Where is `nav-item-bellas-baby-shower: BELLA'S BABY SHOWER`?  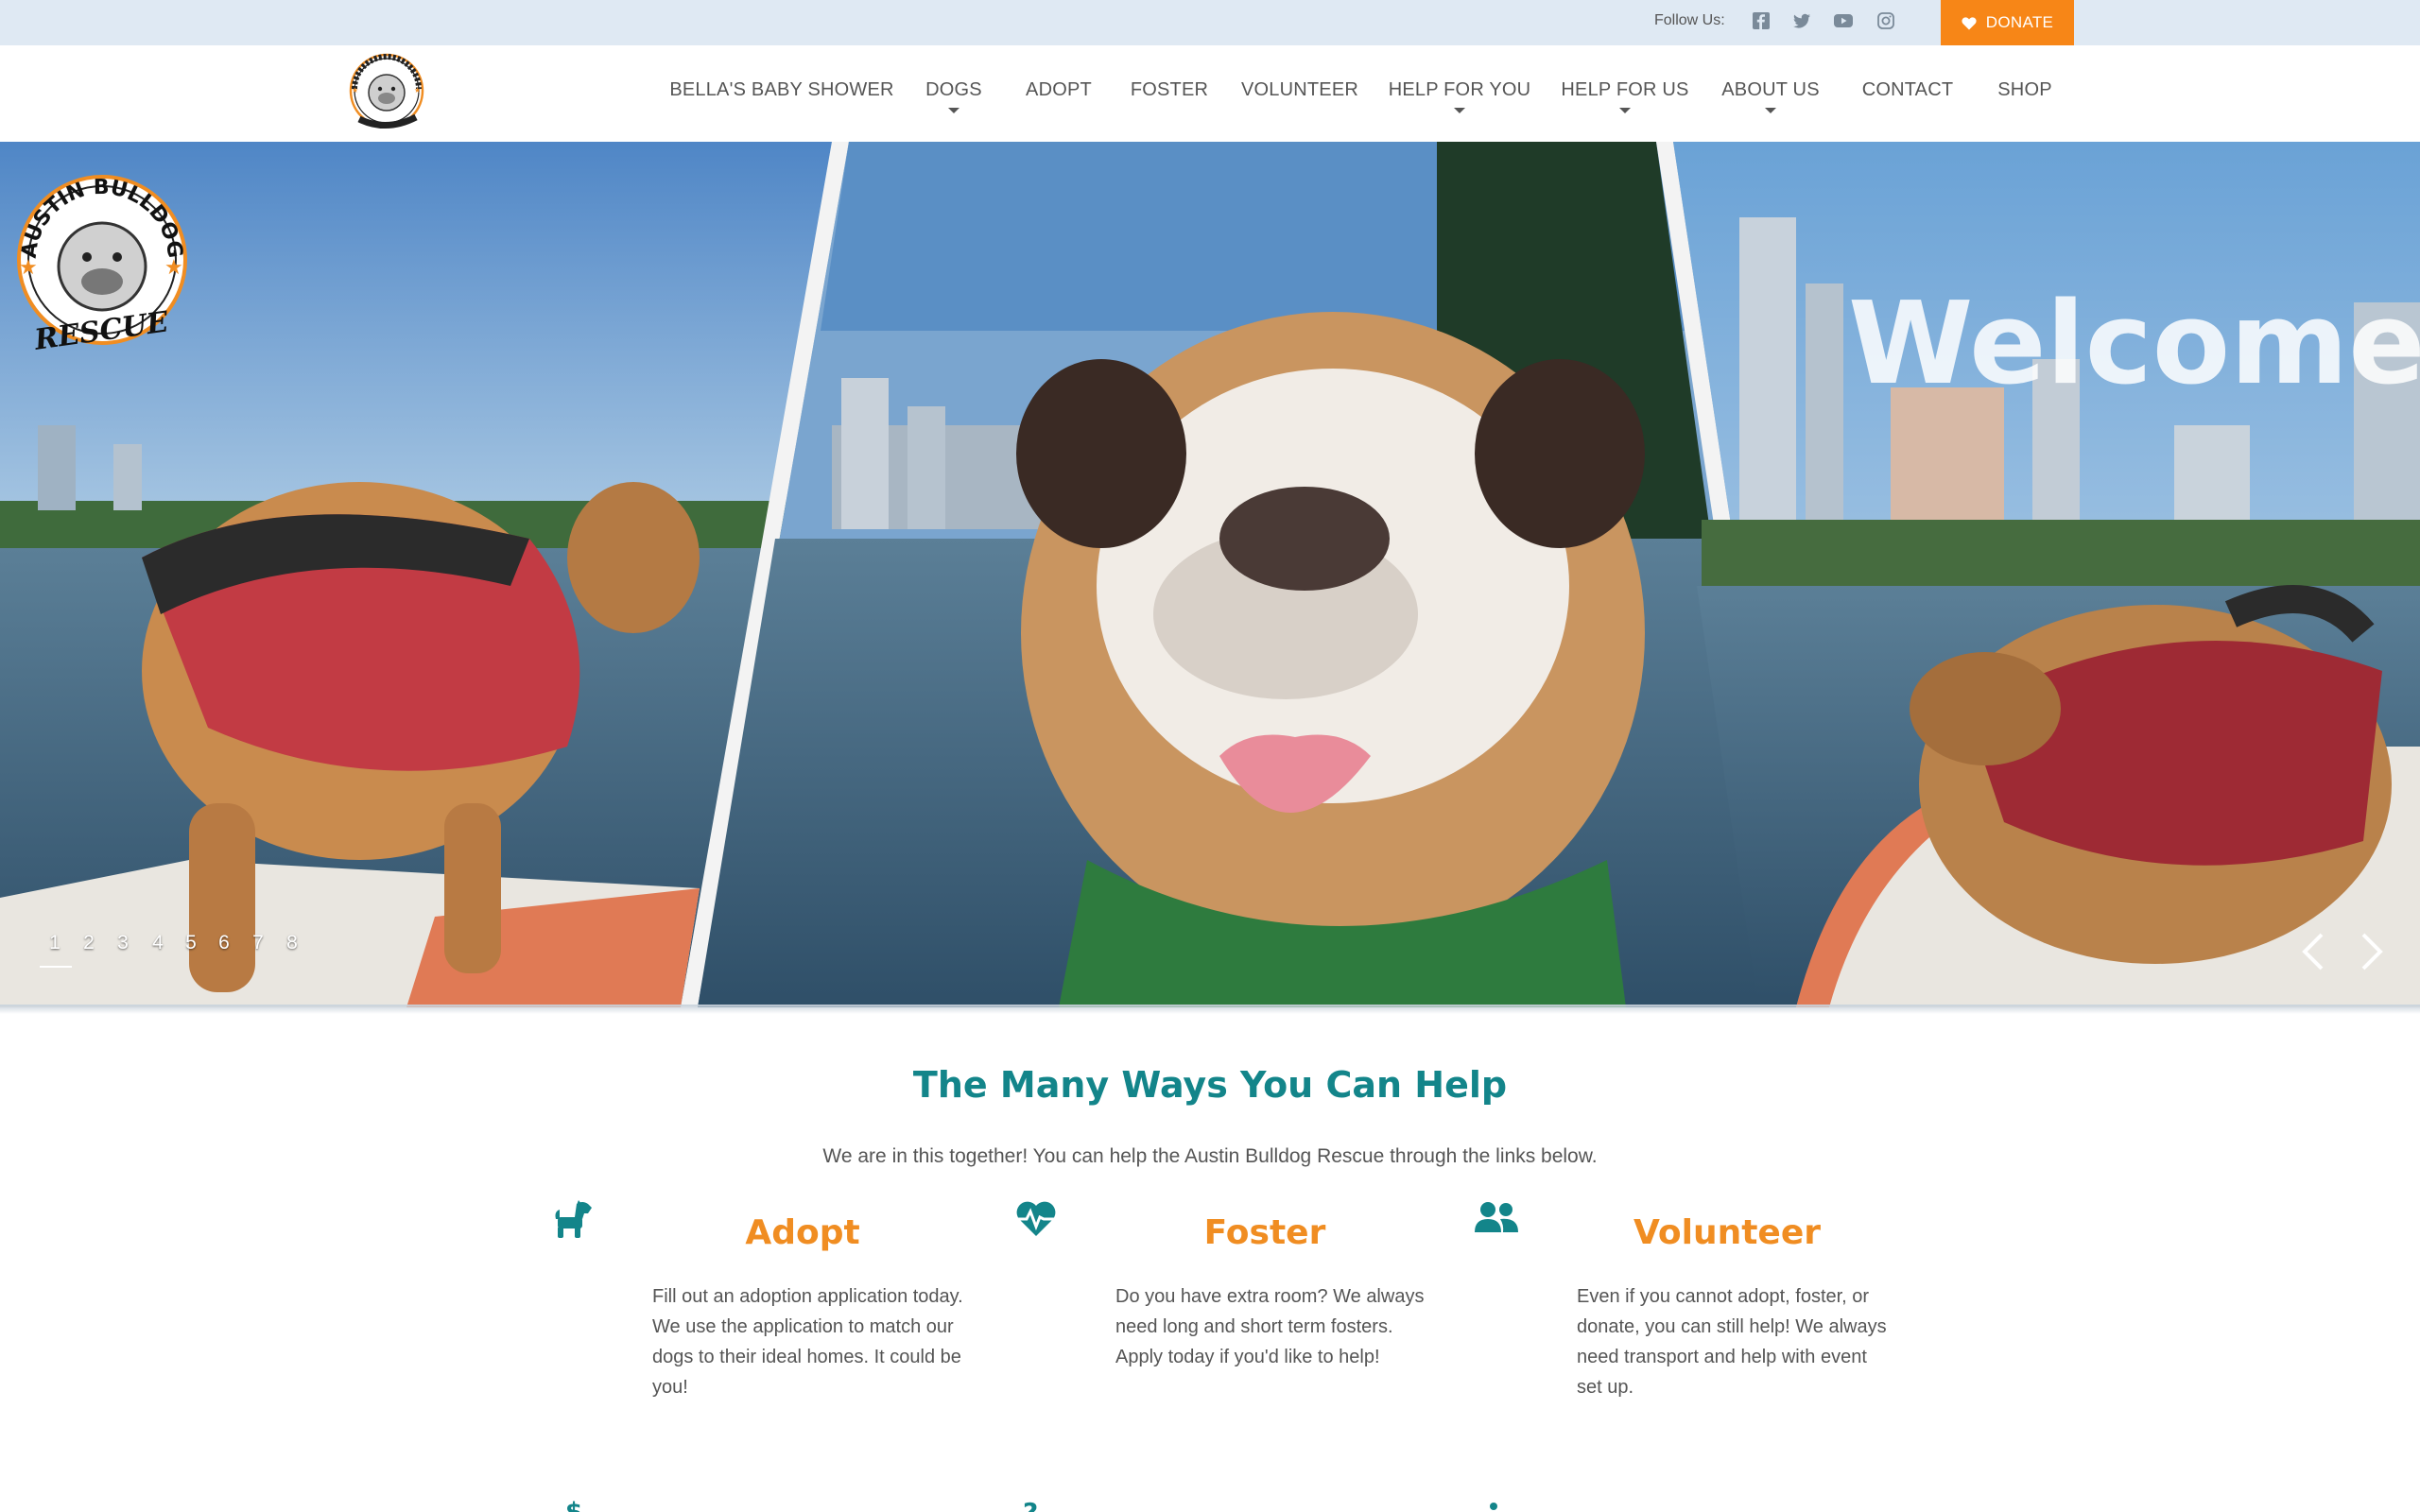 nav-item-bellas-baby-shower: BELLA'S BABY SHOWER is located at coordinates (781, 90).